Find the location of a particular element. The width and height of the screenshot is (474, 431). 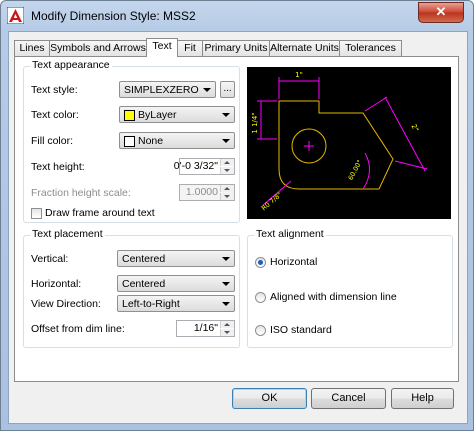

close-icon: ✕ is located at coordinates (441, 11).